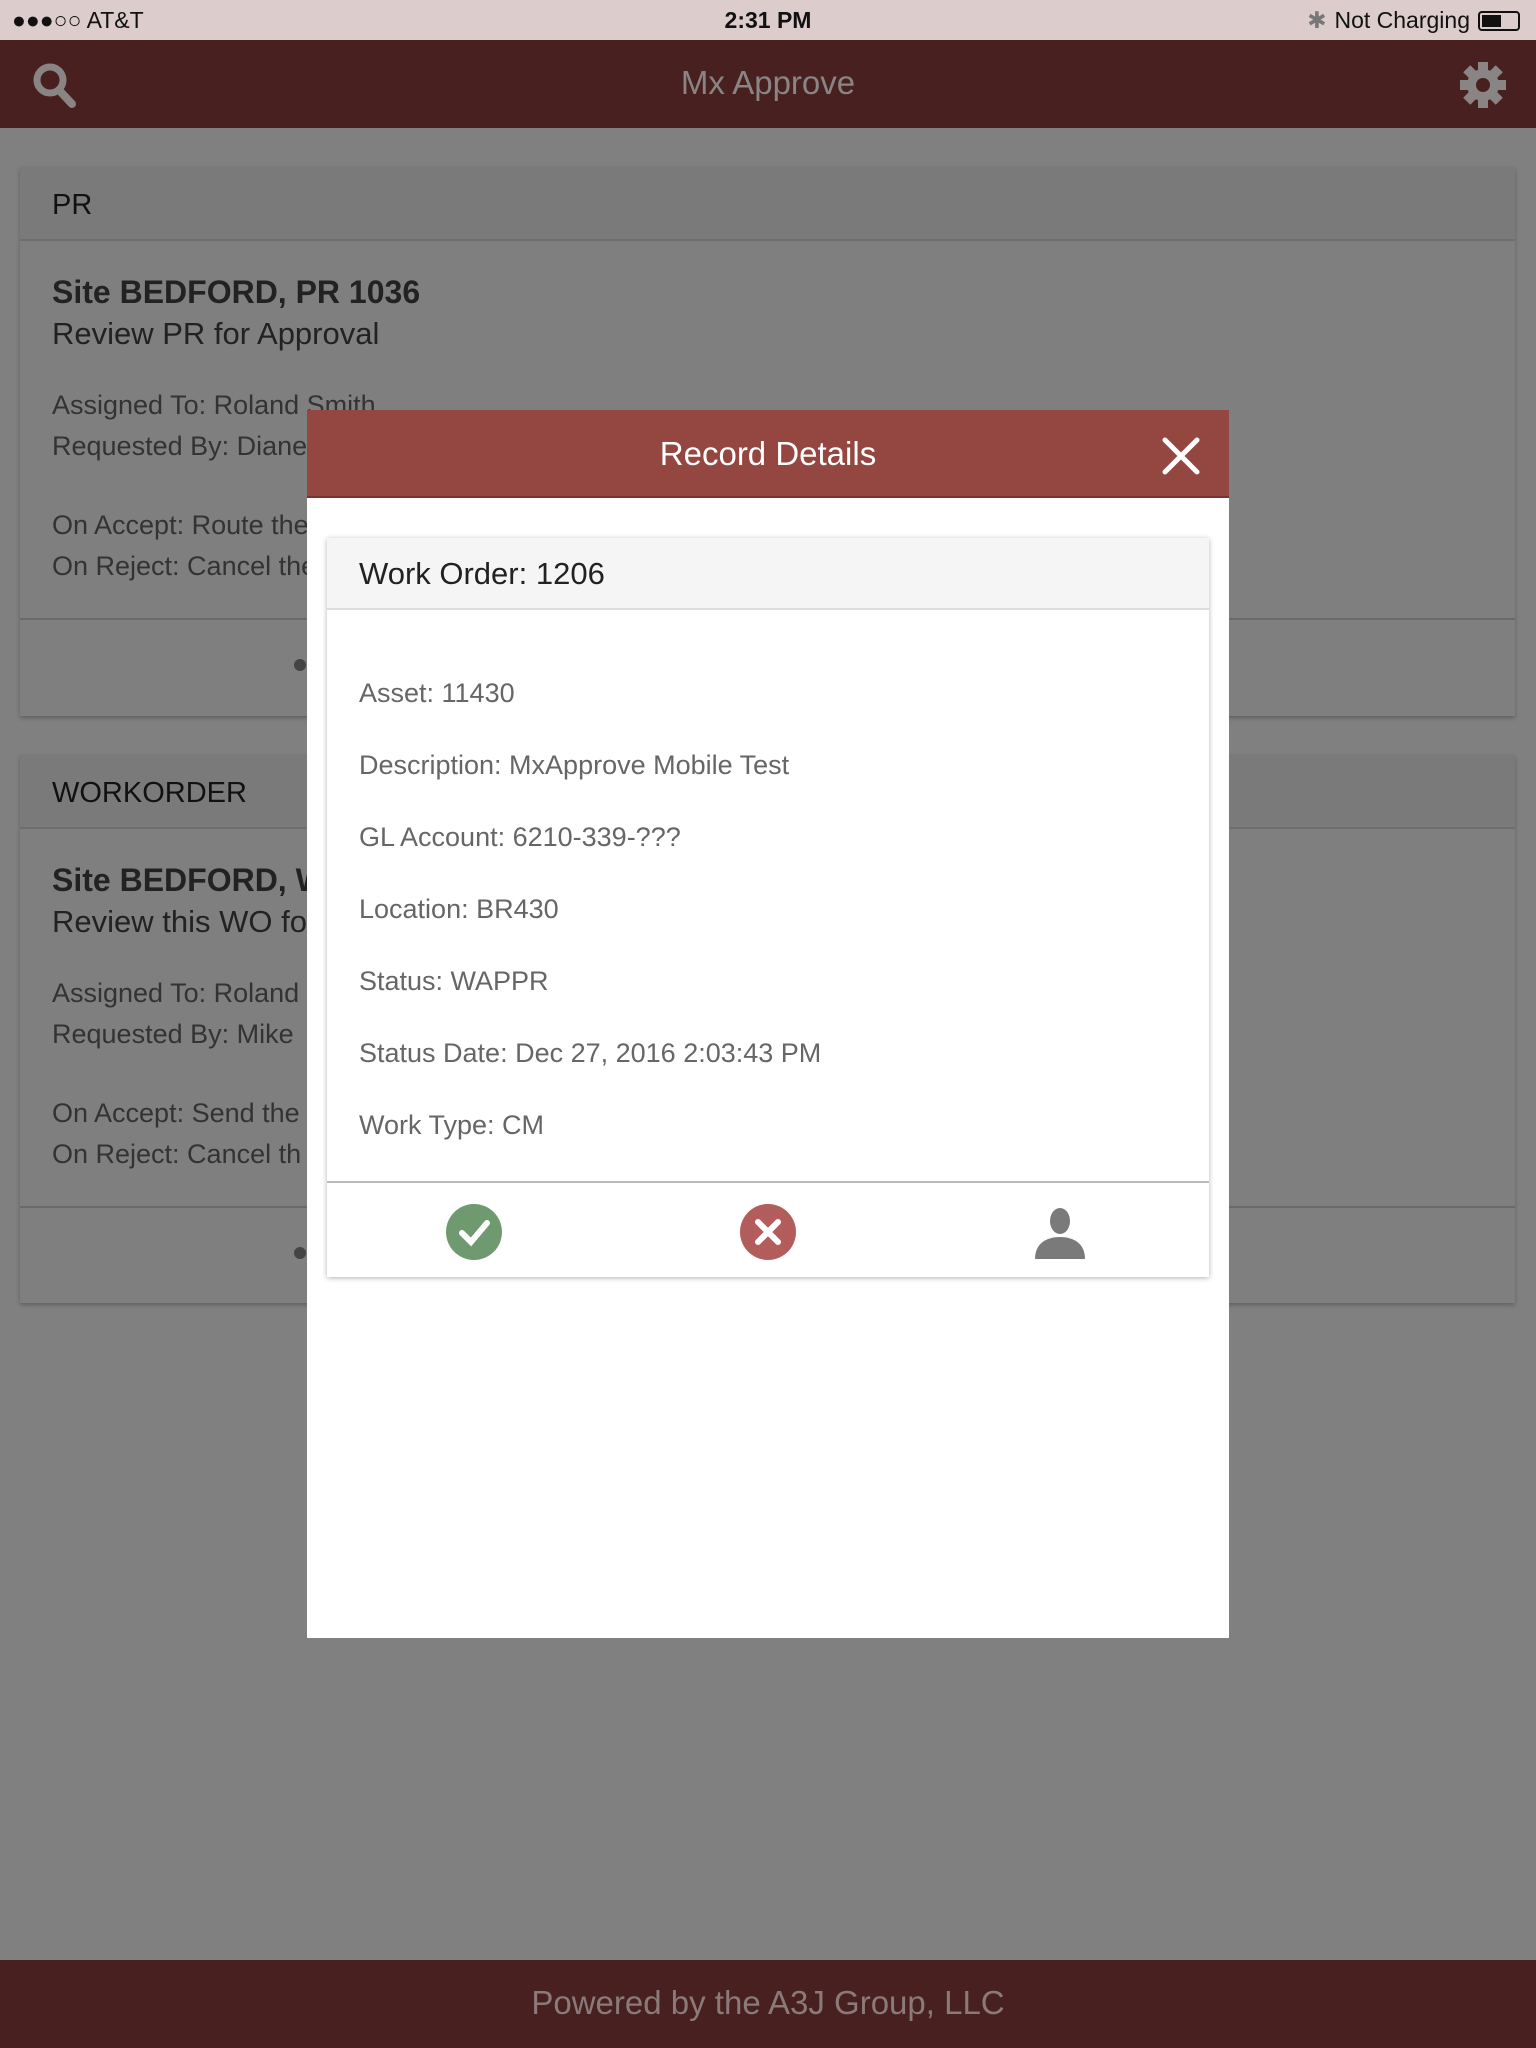 This screenshot has height=2048, width=1536. What do you see at coordinates (236, 292) in the screenshot?
I see `card-title: Site BEDFORD, PR 1036` at bounding box center [236, 292].